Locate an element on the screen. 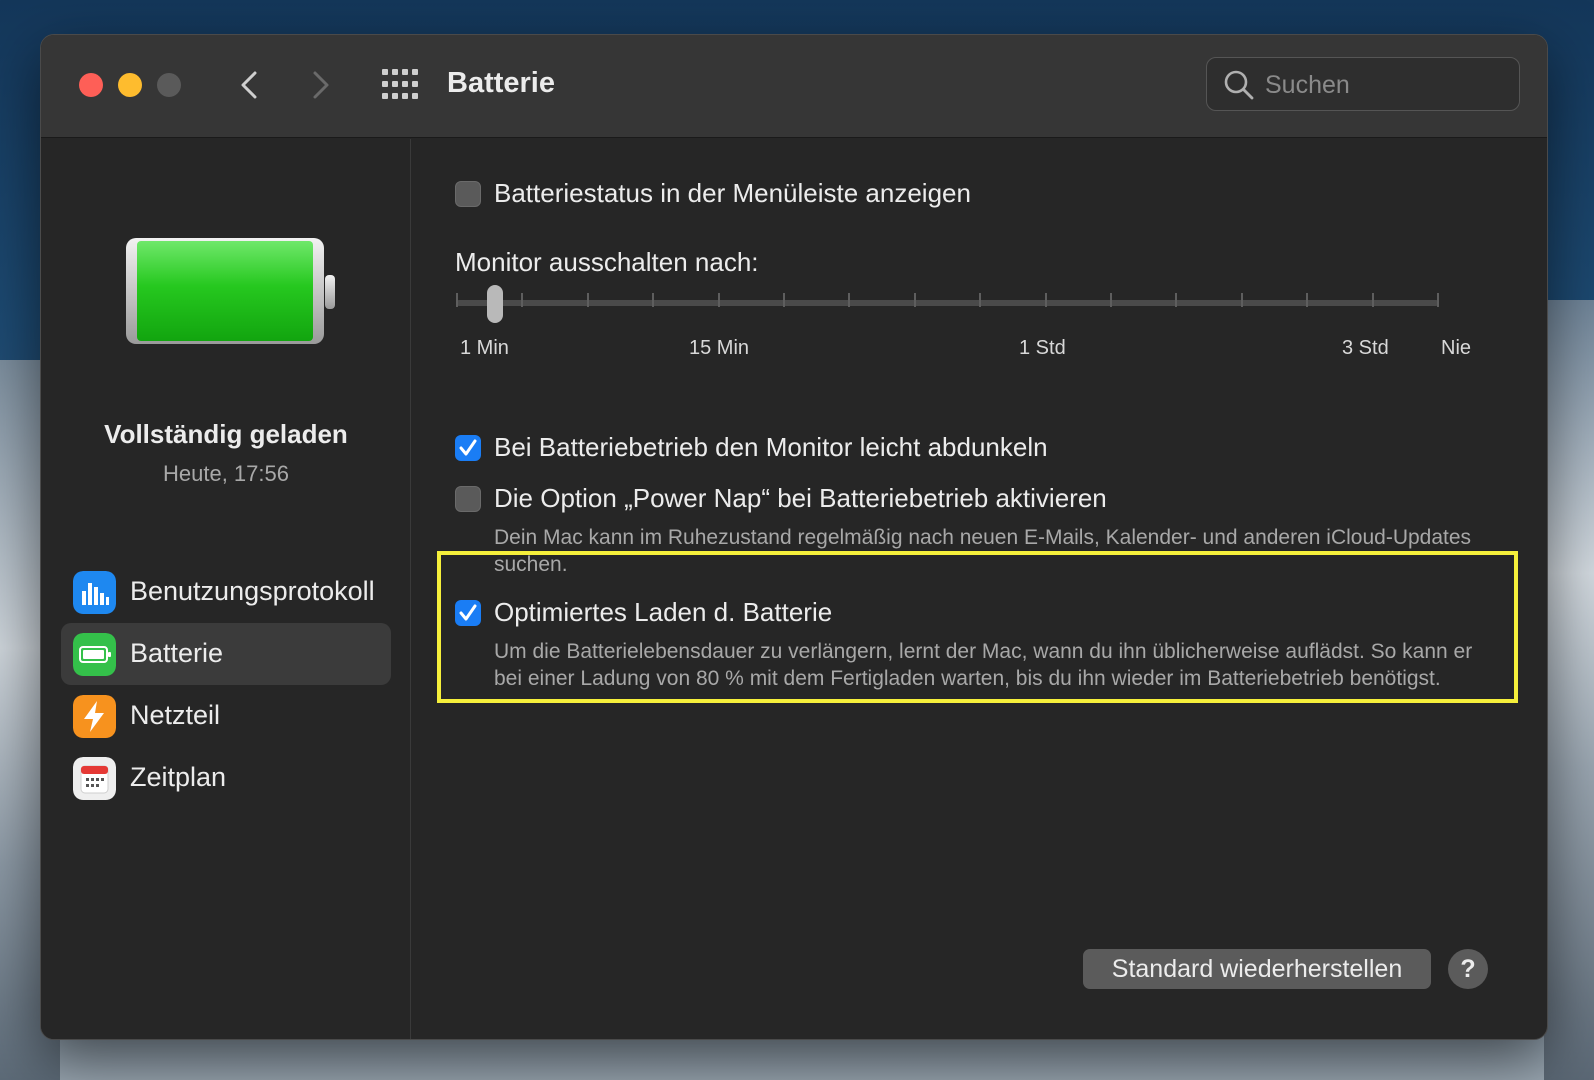  battery-icon is located at coordinates (94, 654).